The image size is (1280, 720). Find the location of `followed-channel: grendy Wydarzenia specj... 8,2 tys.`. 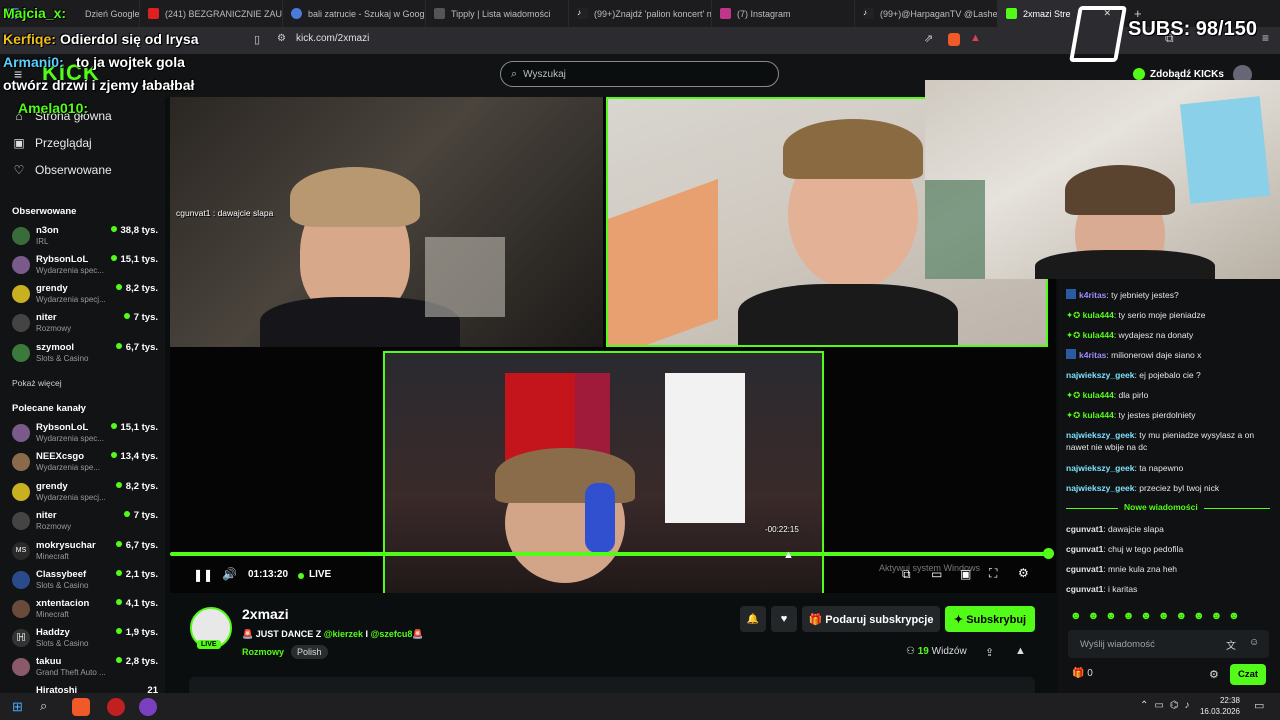

followed-channel: grendy Wydarzenia specj... 8,2 tys. is located at coordinates (86, 297).